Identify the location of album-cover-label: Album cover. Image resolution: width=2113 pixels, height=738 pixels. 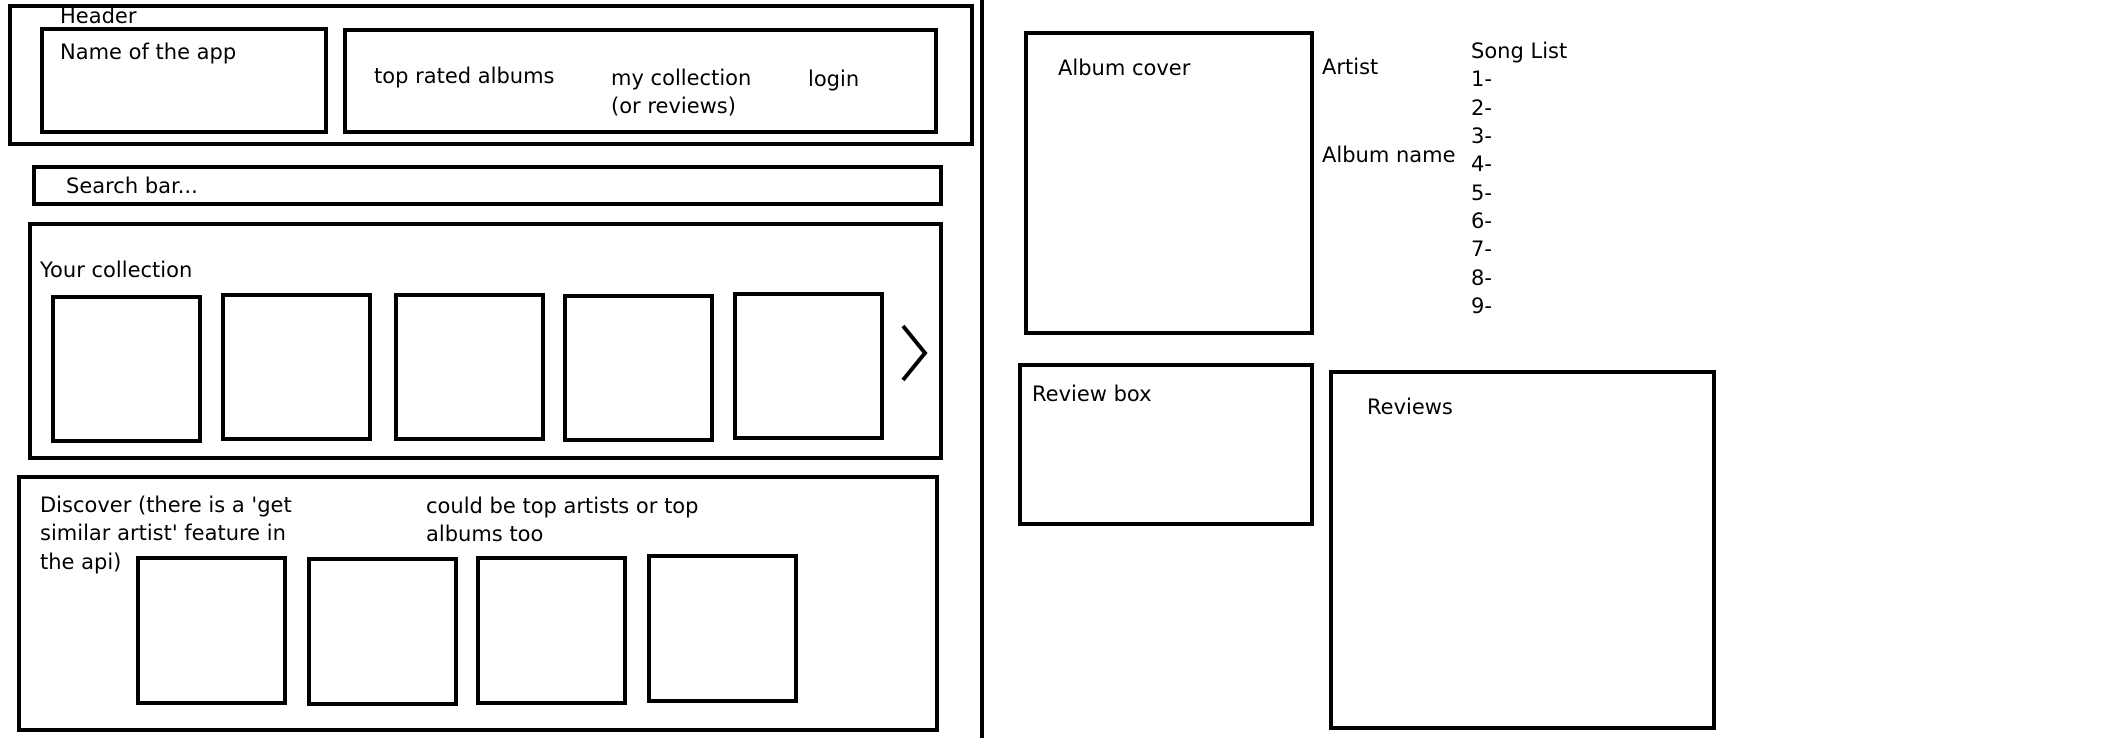
(1124, 68).